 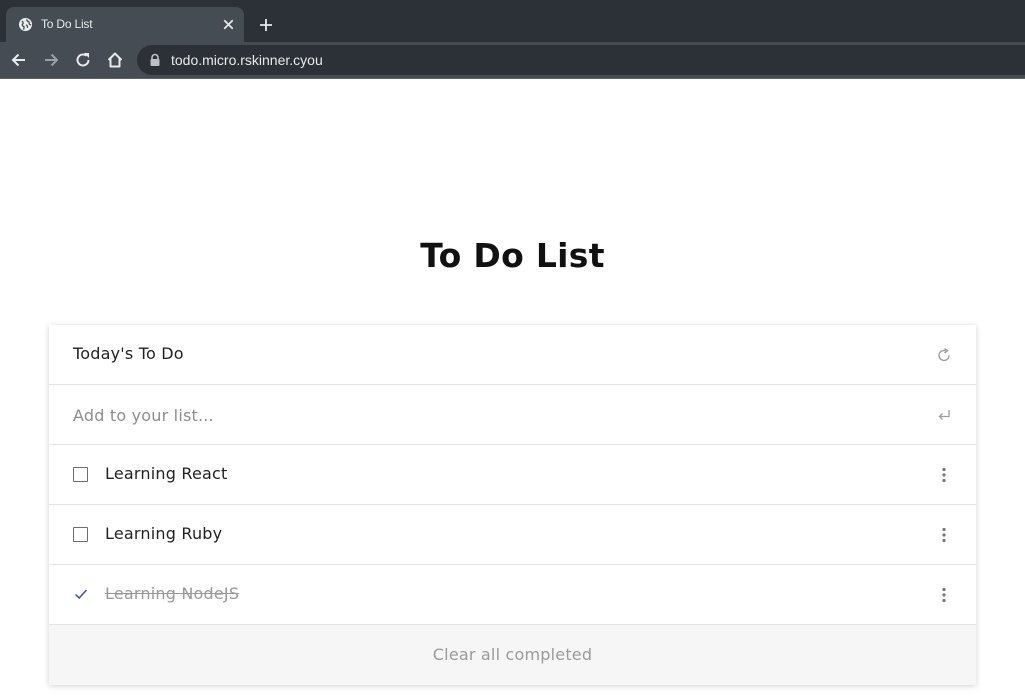 What do you see at coordinates (512, 355) in the screenshot?
I see `list-header: Today's To Do` at bounding box center [512, 355].